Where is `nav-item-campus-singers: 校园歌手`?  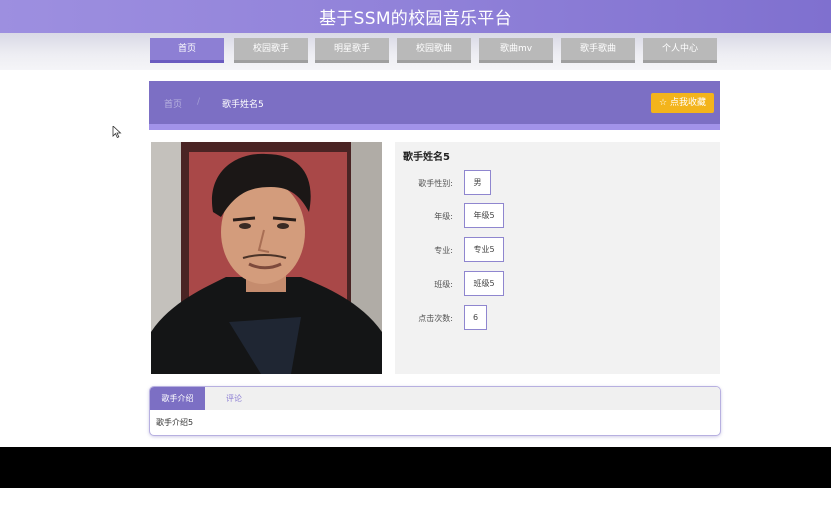 nav-item-campus-singers: 校园歌手 is located at coordinates (271, 50).